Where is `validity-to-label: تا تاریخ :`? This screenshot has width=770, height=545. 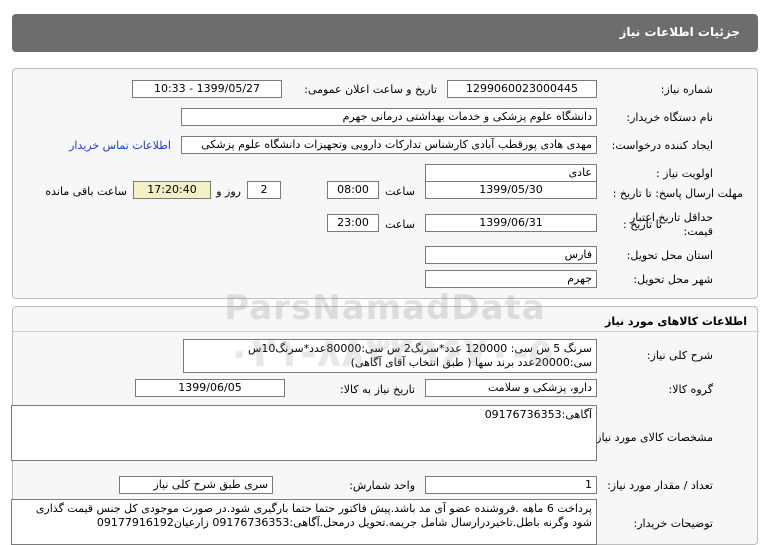 validity-to-label: تا تاریخ : is located at coordinates (642, 224).